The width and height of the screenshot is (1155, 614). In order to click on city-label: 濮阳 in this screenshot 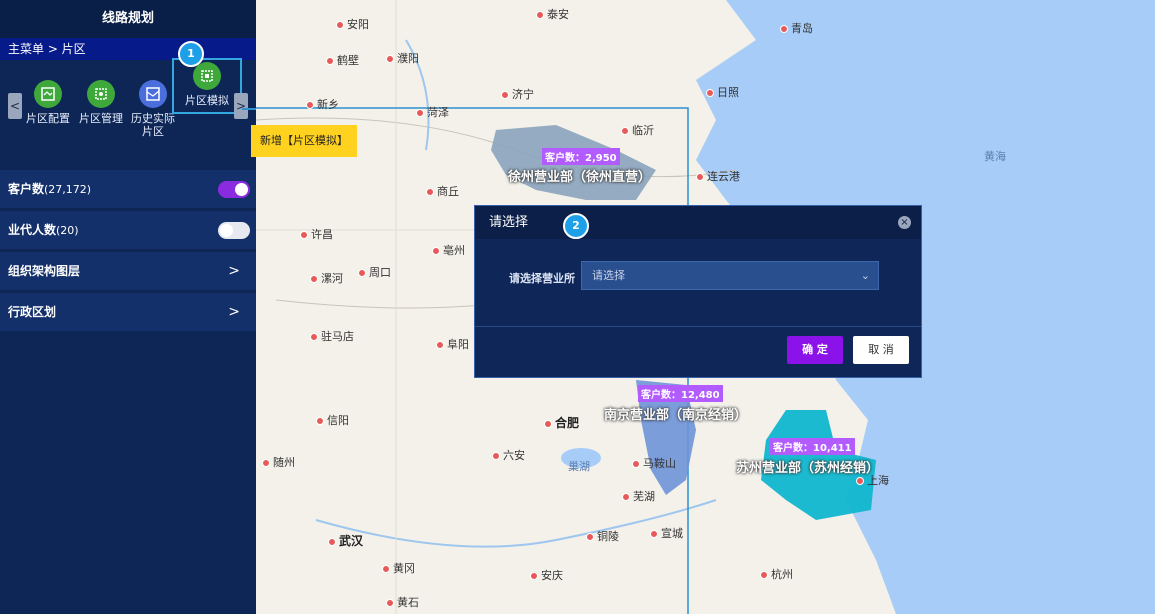, I will do `click(402, 58)`.